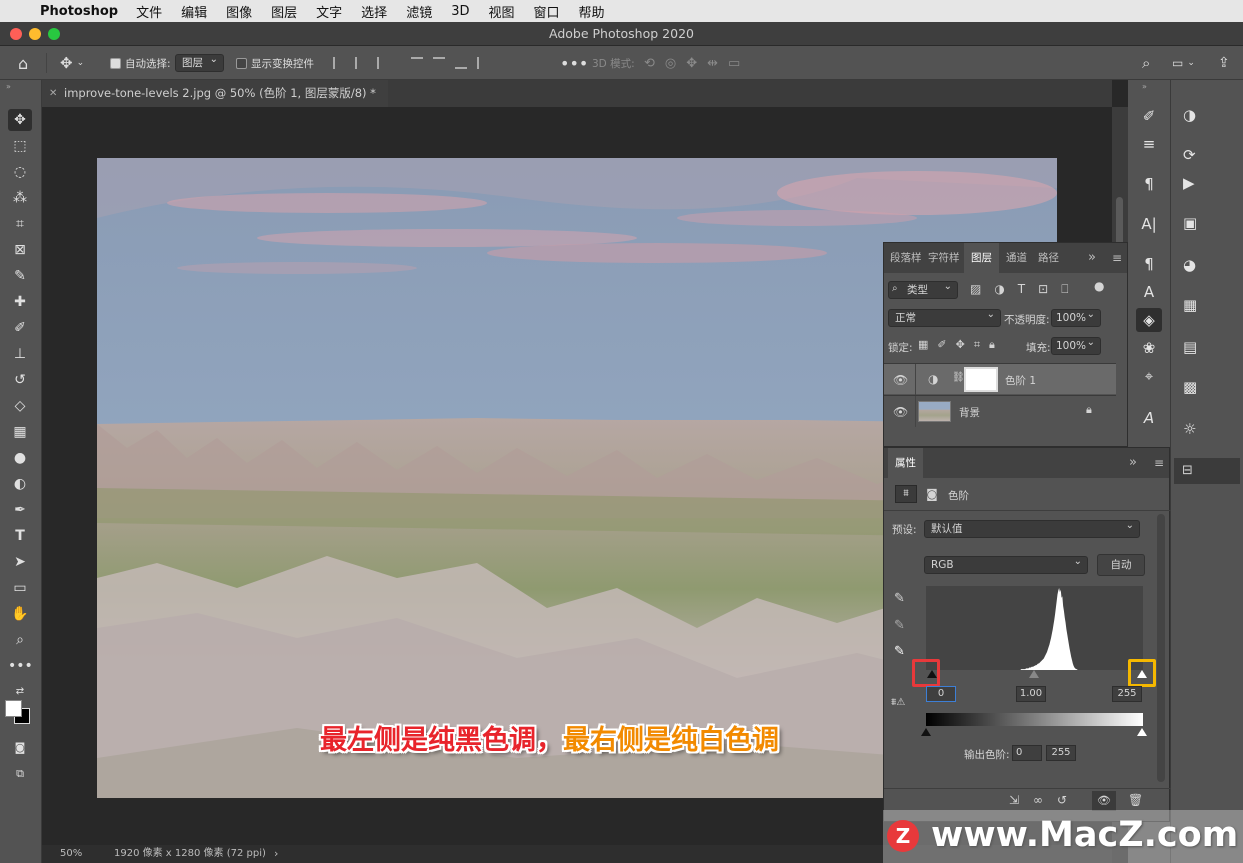  What do you see at coordinates (1025, 289) in the screenshot?
I see `layer-filter-icons: ▨◑T⊡⎕` at bounding box center [1025, 289].